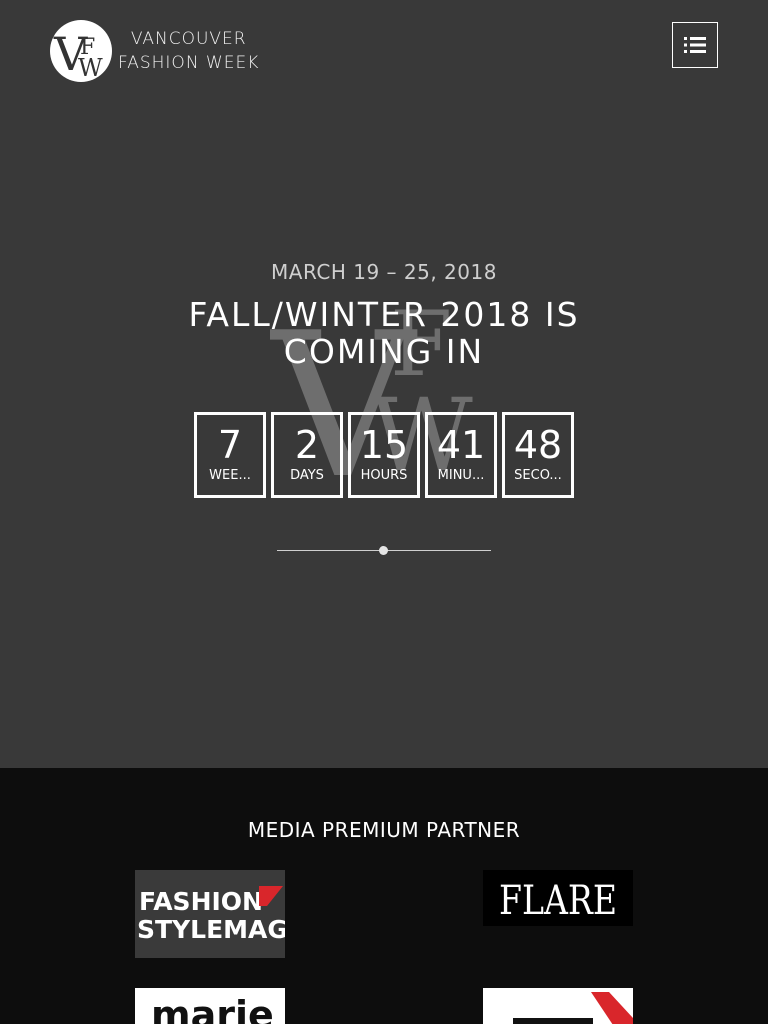  Describe the element at coordinates (211, 929) in the screenshot. I see `partner-logo-text: STYLEMAG` at that location.